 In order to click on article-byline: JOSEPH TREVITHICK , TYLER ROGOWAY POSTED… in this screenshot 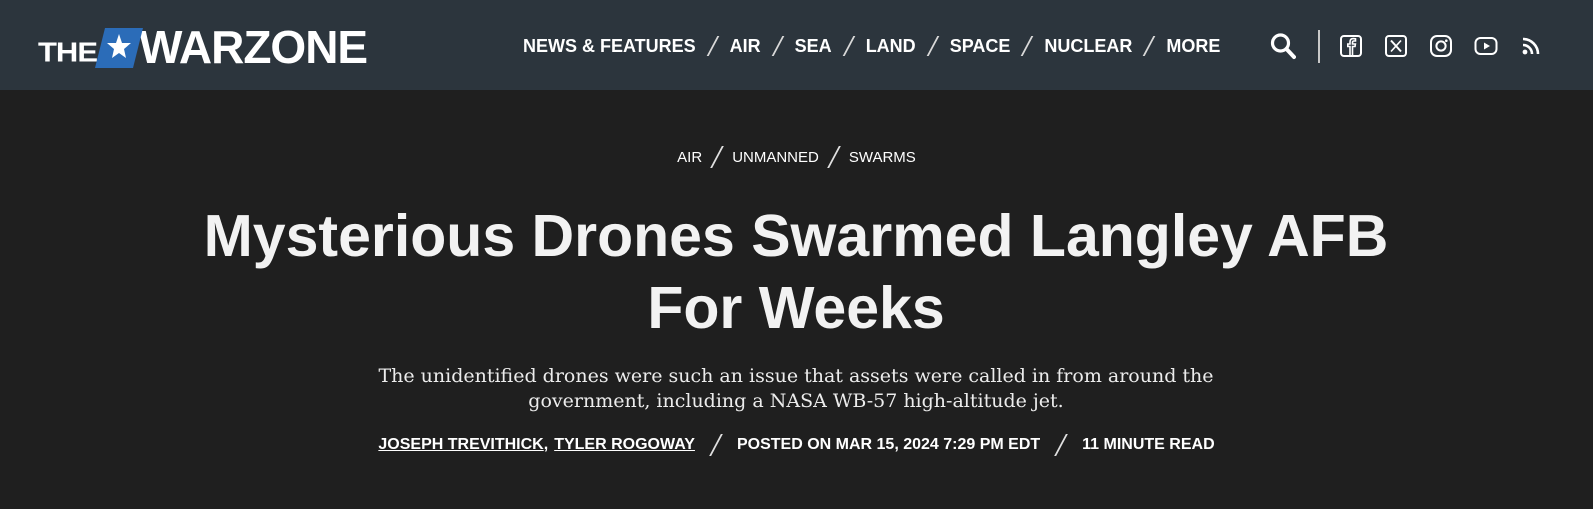, I will do `click(796, 445)`.